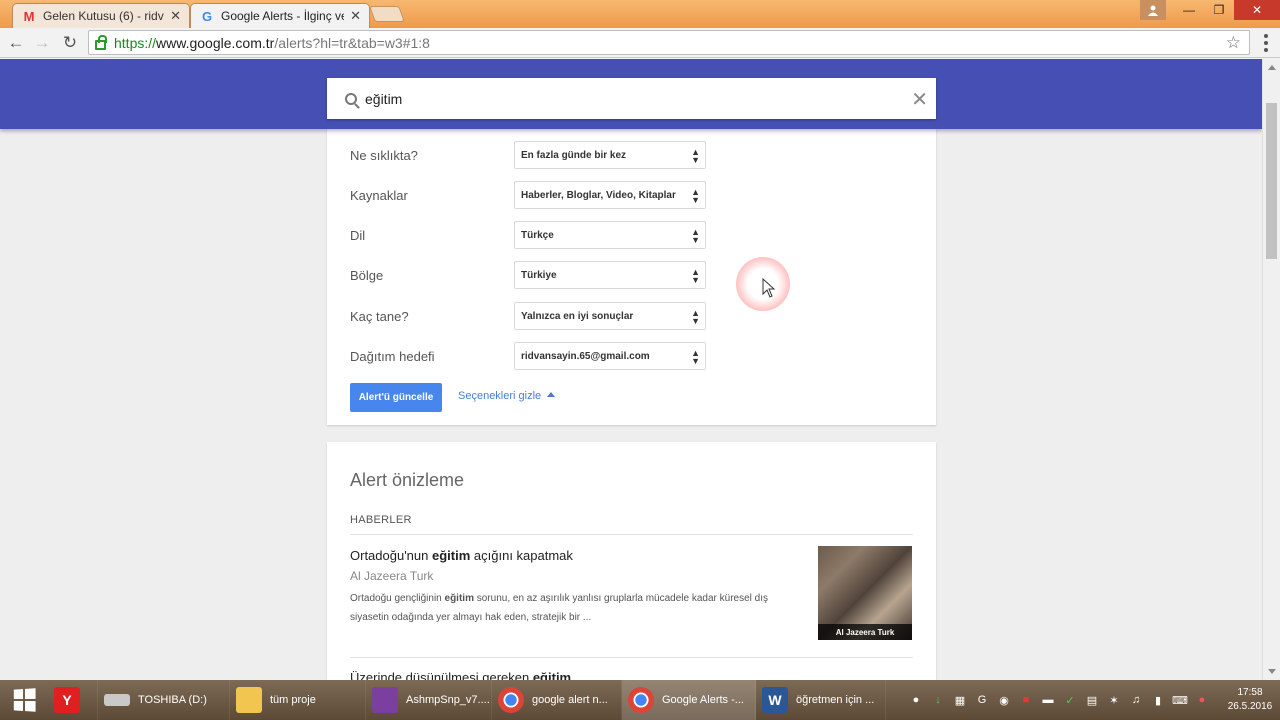 The width and height of the screenshot is (1280, 720). I want to click on region-select: Türkiye ▲ ▼, so click(610, 275).